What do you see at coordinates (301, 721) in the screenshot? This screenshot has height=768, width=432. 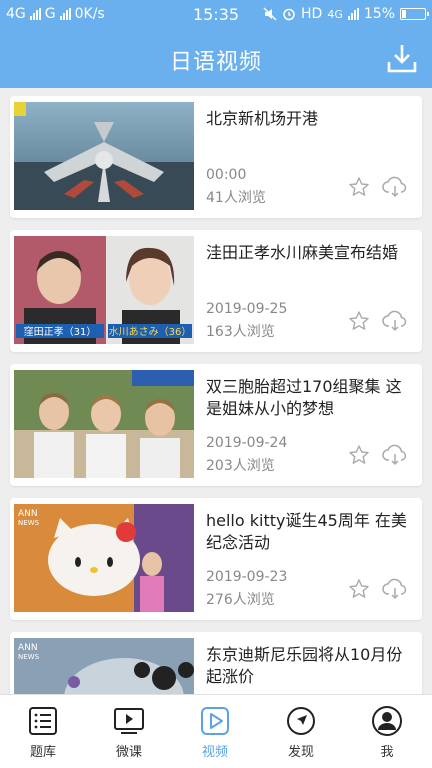 I see `compass-icon` at bounding box center [301, 721].